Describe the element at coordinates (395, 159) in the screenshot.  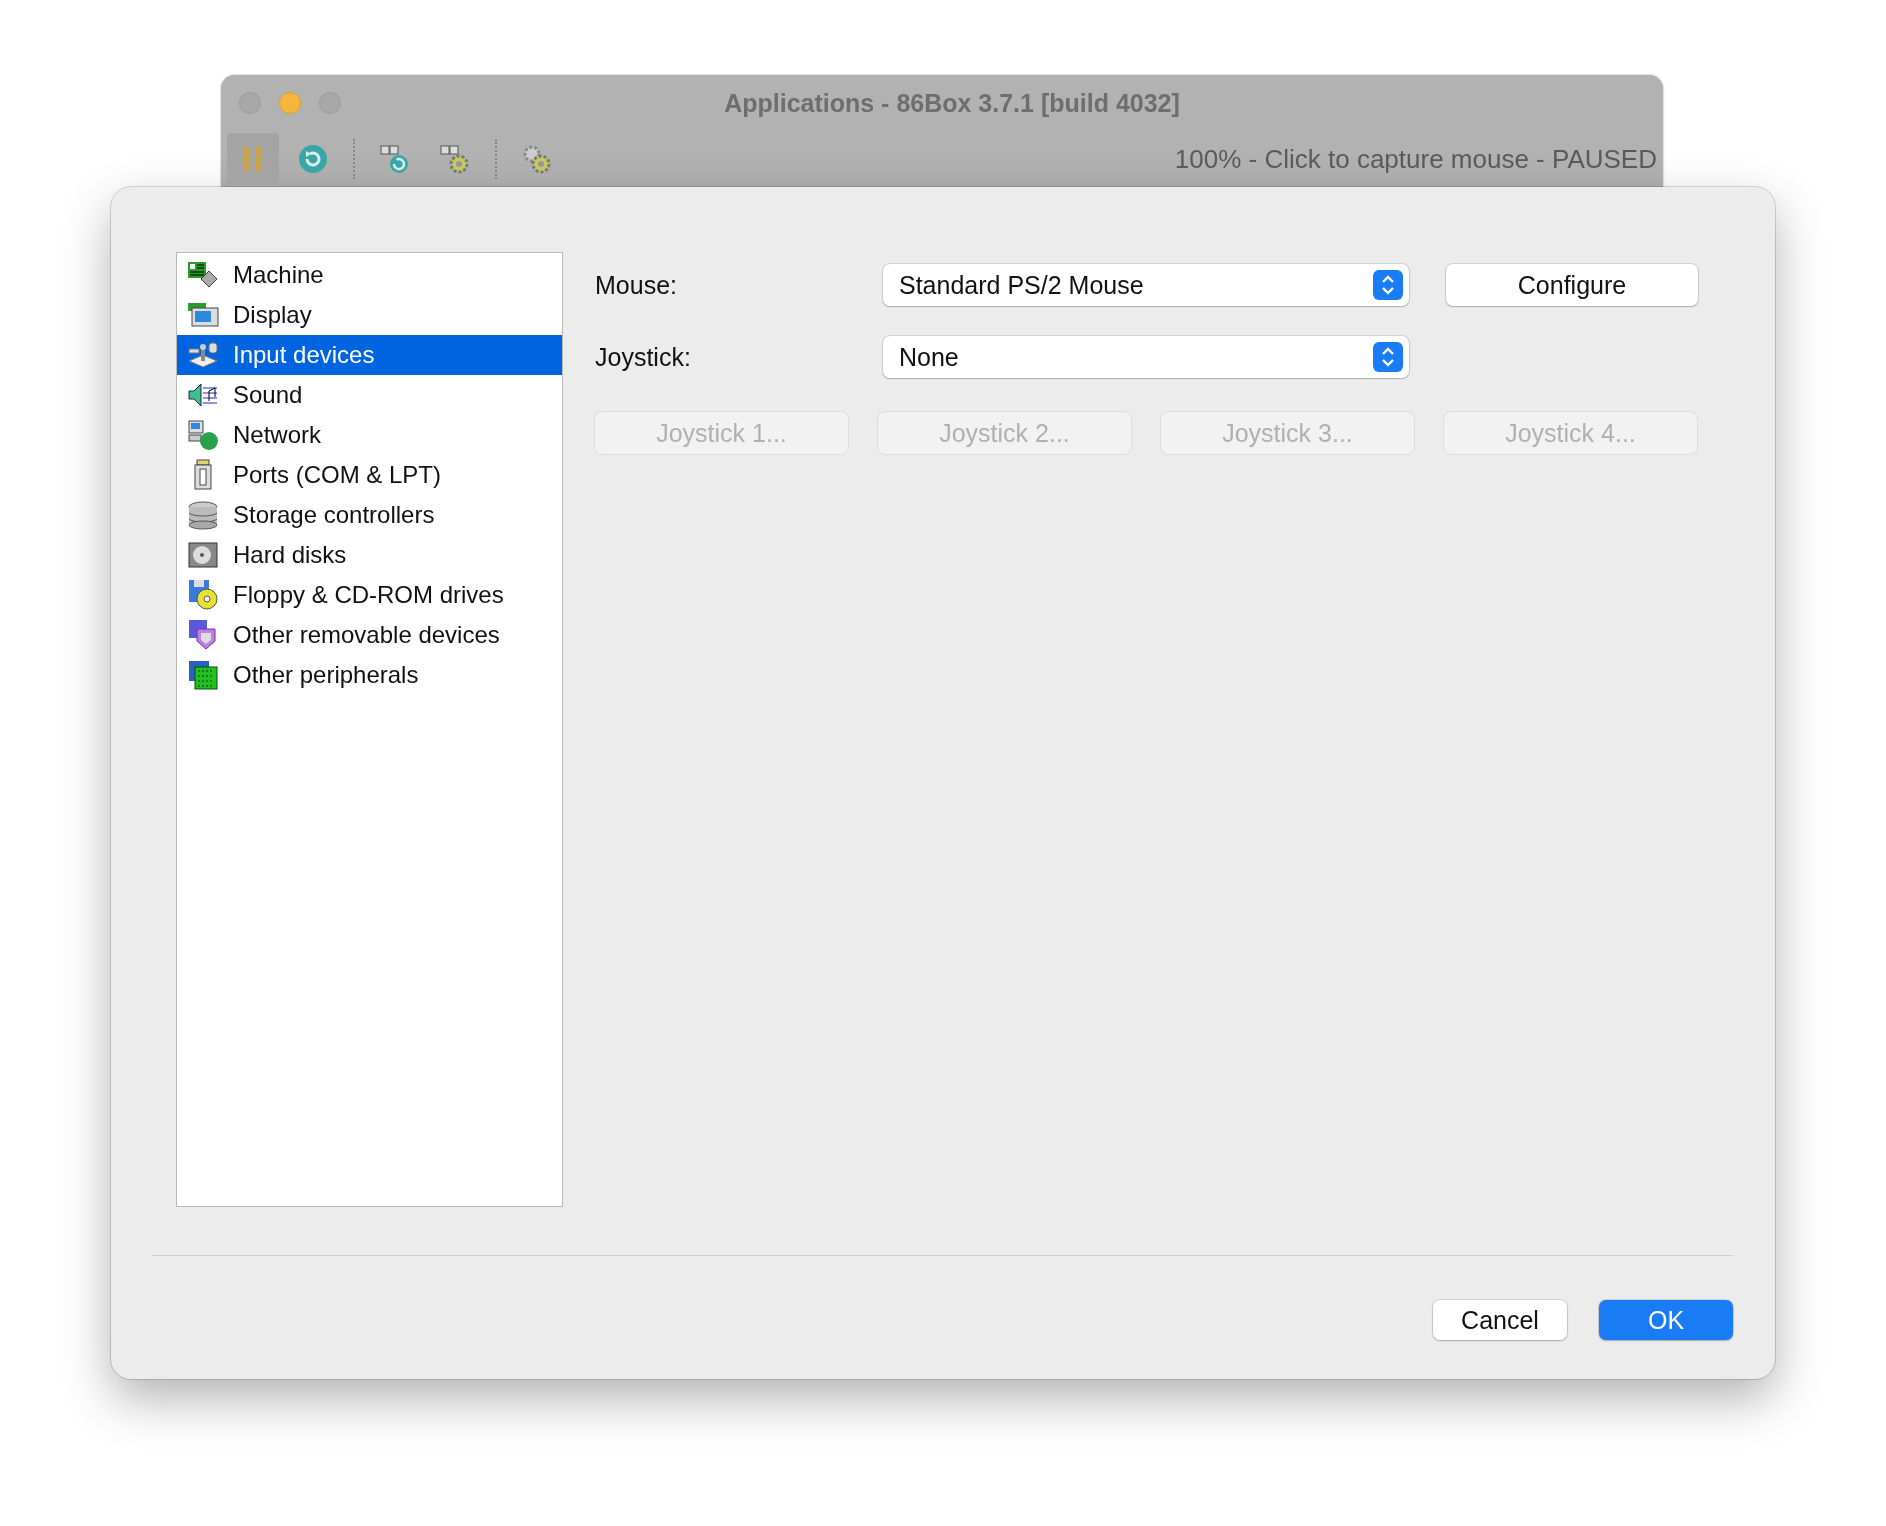
I see `keys-reset-icon` at that location.